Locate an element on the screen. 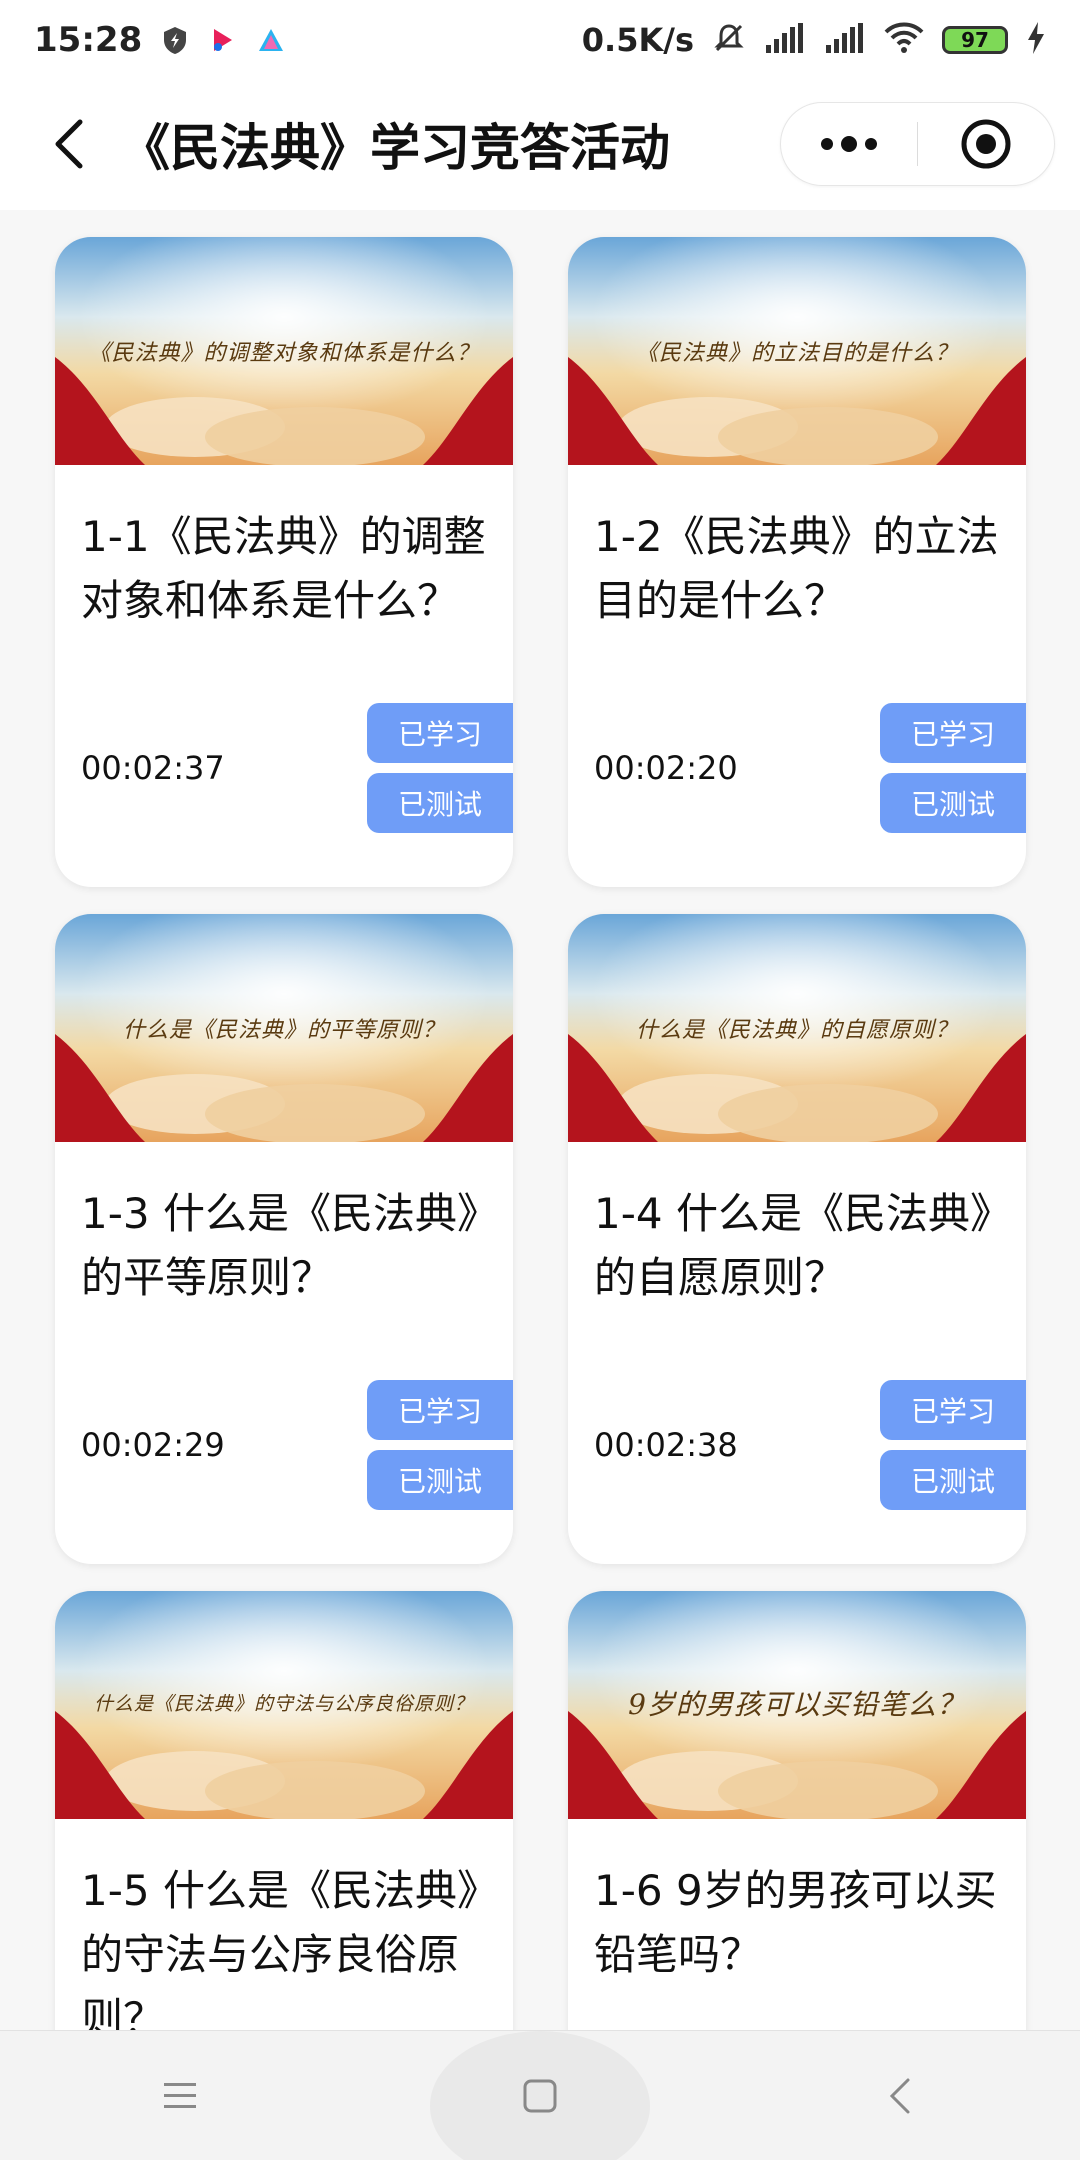 The height and width of the screenshot is (2160, 1080). lesson-title: 1-3 什么是《民法典》的平等原则？ is located at coordinates (279, 1245).